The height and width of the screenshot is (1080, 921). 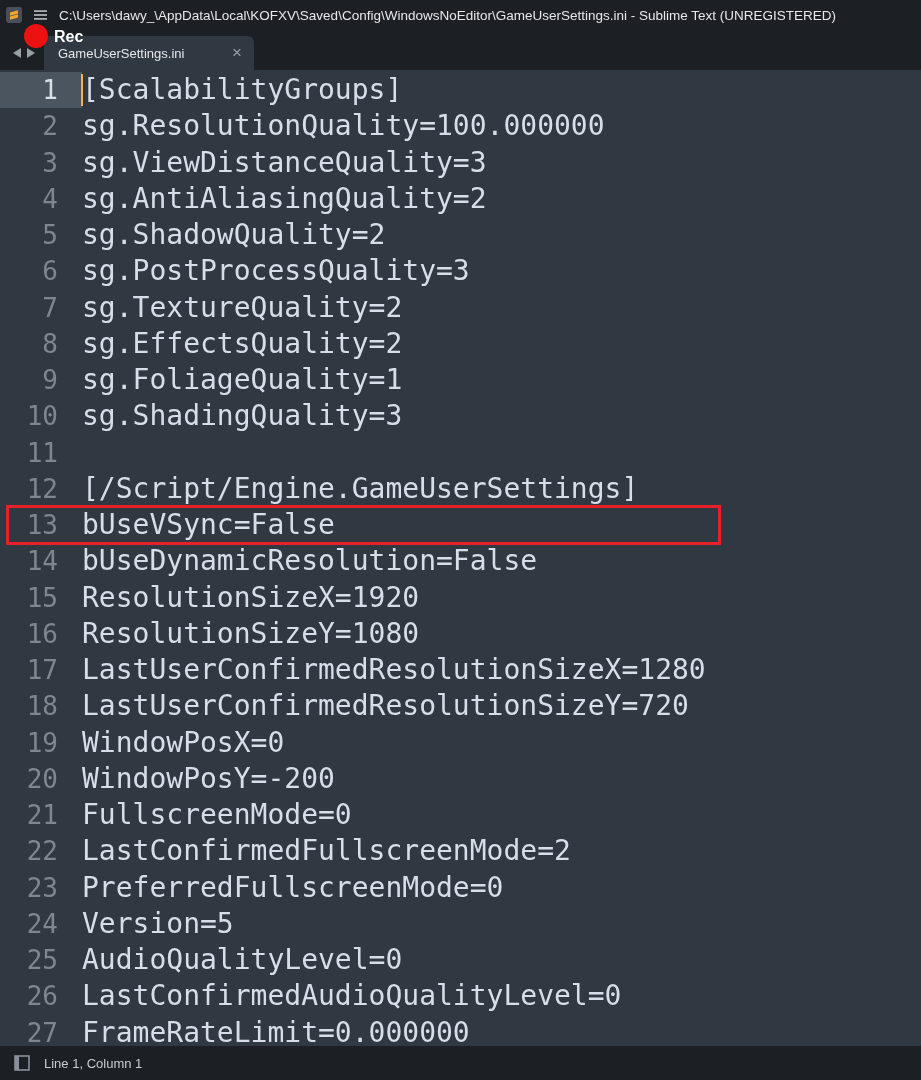 What do you see at coordinates (242, 307) in the screenshot?
I see `code-line: sg.TextureQuality=2` at bounding box center [242, 307].